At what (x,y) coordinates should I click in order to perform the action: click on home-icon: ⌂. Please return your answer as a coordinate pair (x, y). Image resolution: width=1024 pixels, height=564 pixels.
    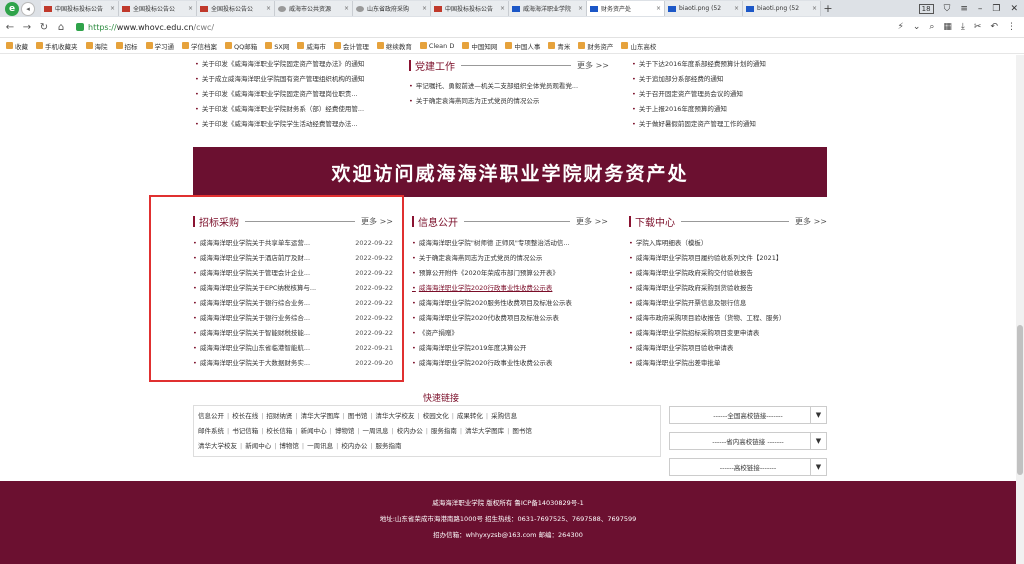
    Looking at the image, I should click on (61, 27).